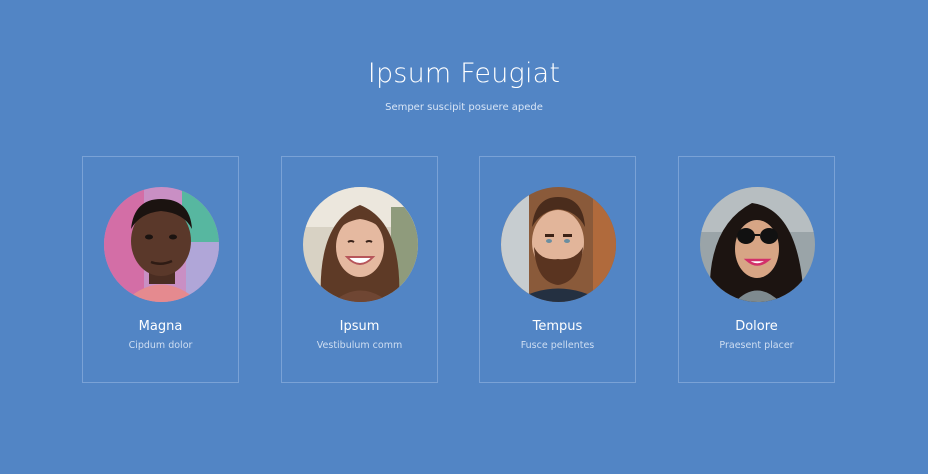 The width and height of the screenshot is (928, 474). What do you see at coordinates (464, 107) in the screenshot?
I see `section-subtitle: Semper suscipit posuere apede` at bounding box center [464, 107].